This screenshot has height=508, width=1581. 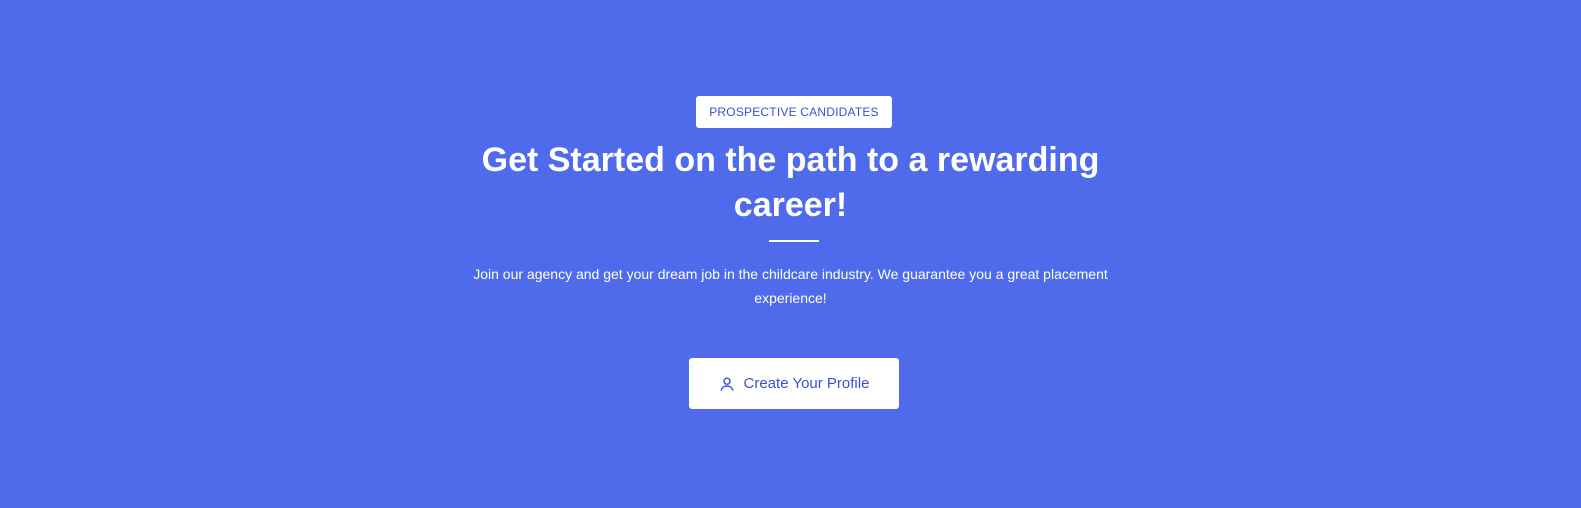 I want to click on create-profile-button: Create Your Profile, so click(x=794, y=383).